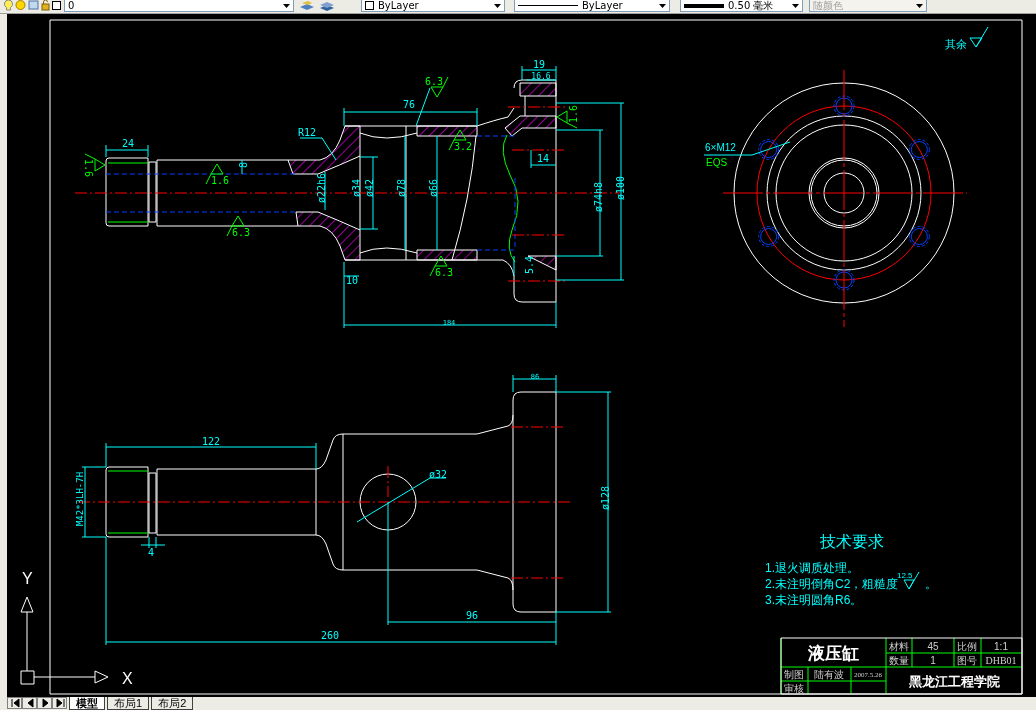  What do you see at coordinates (592, 6) in the screenshot?
I see `linetype-dropdown: ByLayer` at bounding box center [592, 6].